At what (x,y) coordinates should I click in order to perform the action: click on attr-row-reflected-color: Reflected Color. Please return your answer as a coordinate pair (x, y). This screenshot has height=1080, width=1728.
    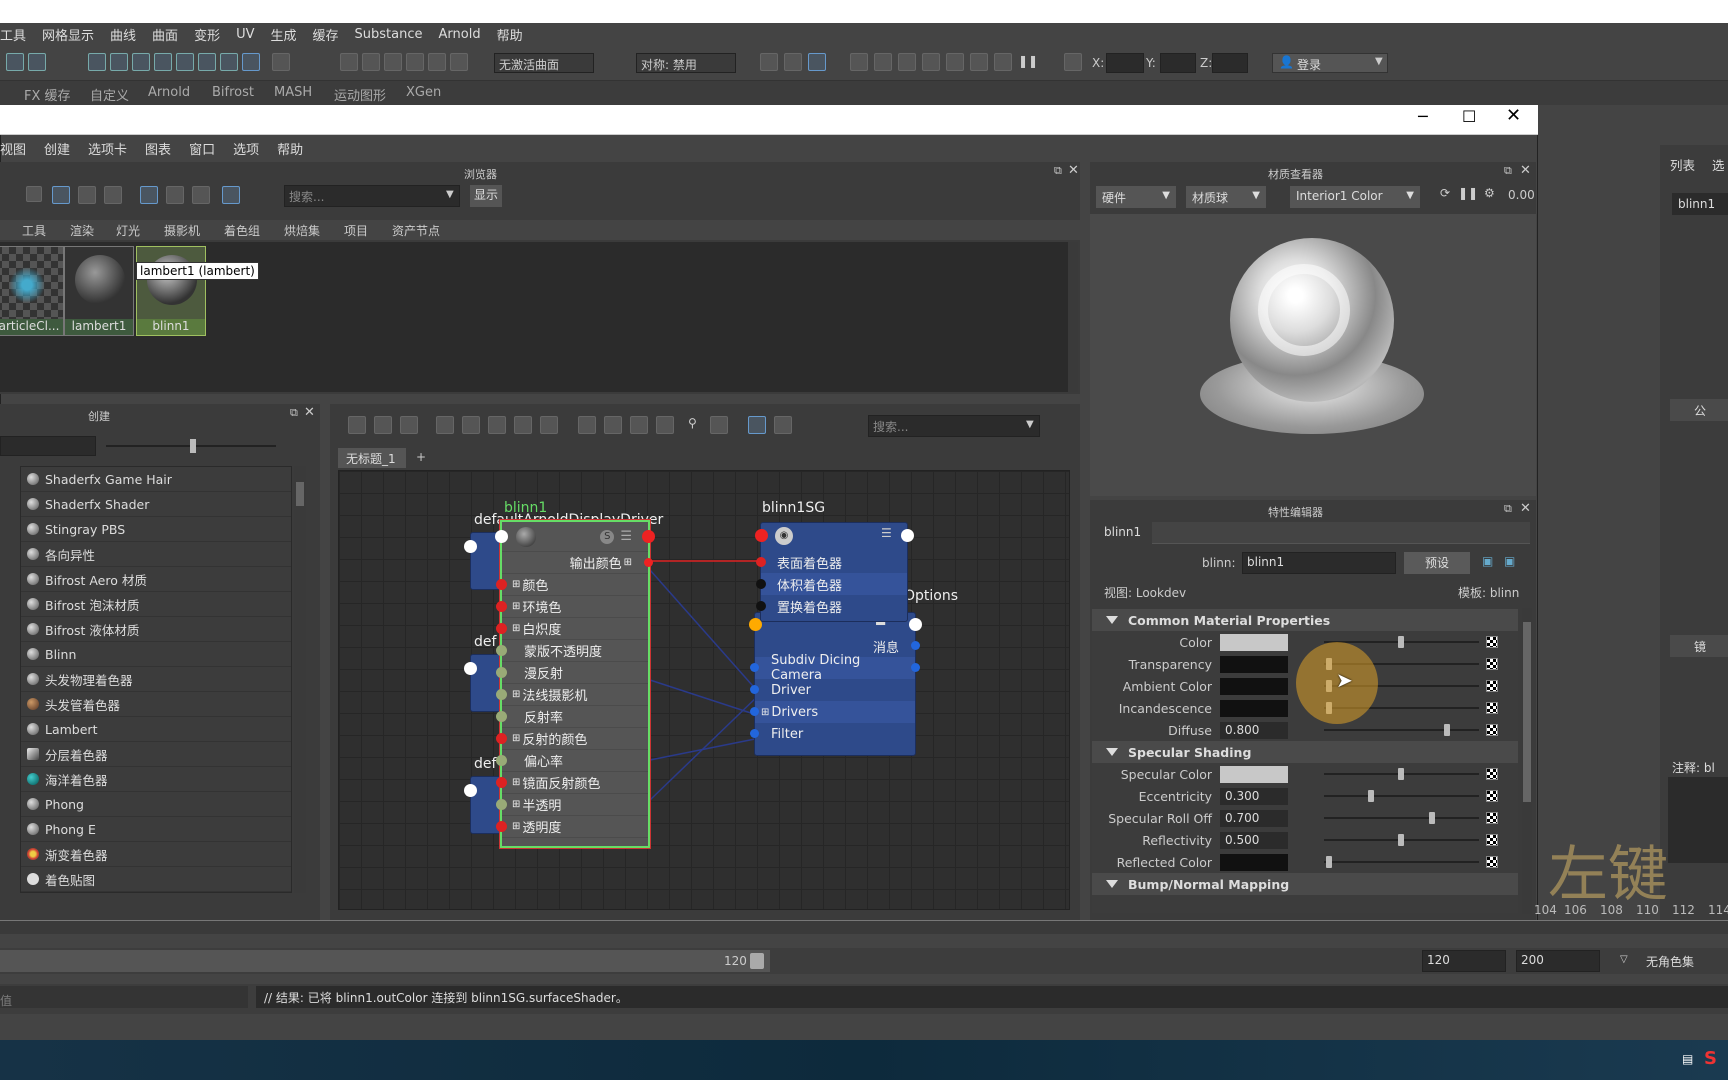
    Looking at the image, I should click on (1305, 862).